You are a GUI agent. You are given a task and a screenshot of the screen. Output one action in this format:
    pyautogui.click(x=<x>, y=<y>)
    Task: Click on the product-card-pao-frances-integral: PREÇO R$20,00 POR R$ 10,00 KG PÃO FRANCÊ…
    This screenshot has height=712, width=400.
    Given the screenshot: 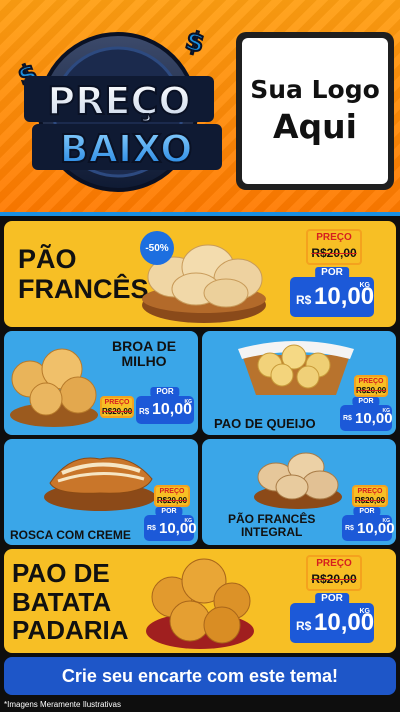 What is the action you would take?
    pyautogui.click(x=299, y=492)
    